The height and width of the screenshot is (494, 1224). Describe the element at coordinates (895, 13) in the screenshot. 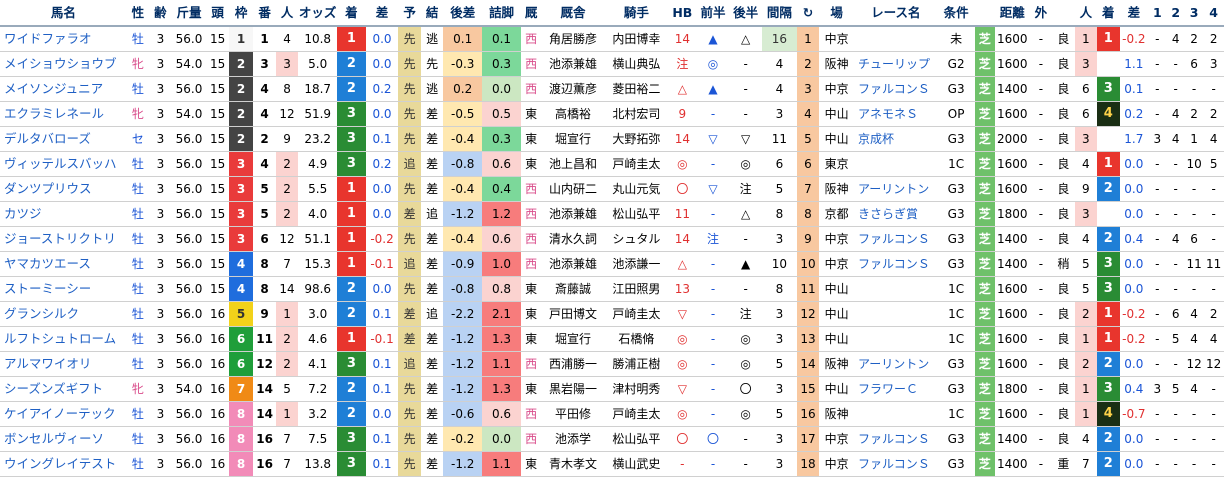

I see `column-header: レース名` at that location.